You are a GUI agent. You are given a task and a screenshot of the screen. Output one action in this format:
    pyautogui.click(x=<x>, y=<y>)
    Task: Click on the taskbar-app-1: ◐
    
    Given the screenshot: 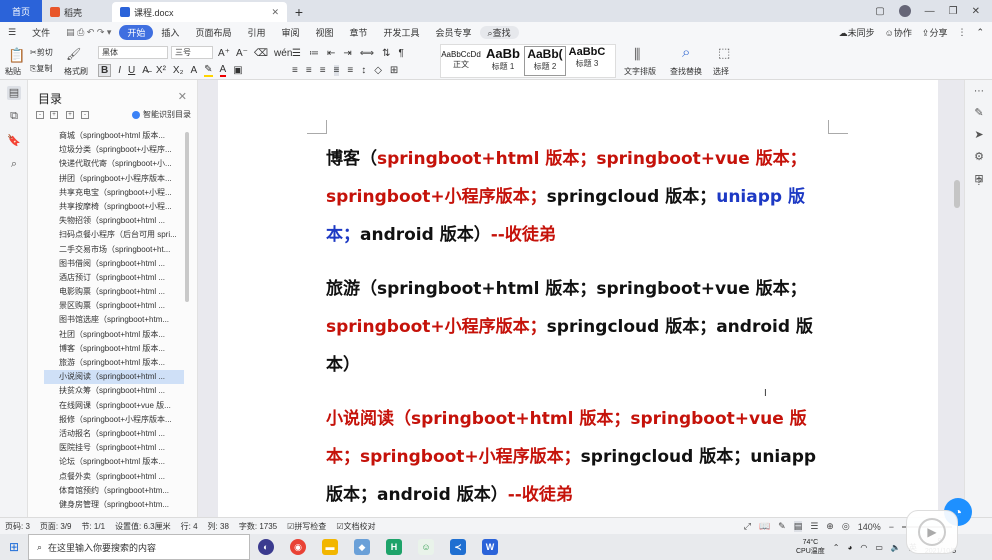 What is the action you would take?
    pyautogui.click(x=266, y=547)
    